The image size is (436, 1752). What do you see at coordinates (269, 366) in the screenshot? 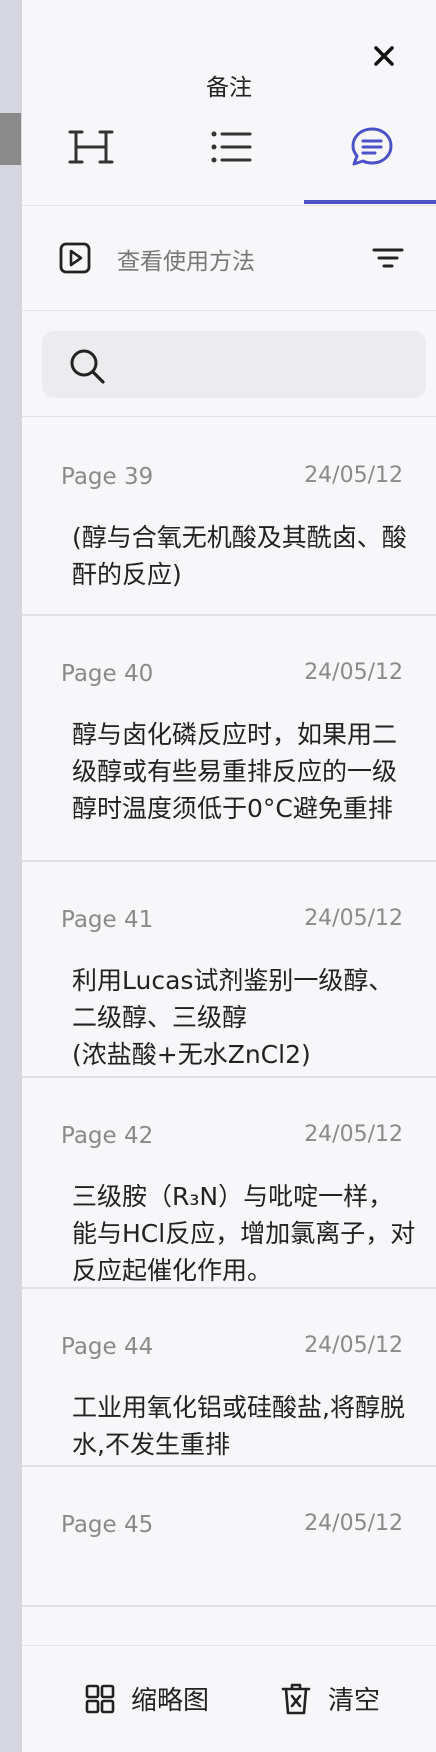
I see `search-input` at bounding box center [269, 366].